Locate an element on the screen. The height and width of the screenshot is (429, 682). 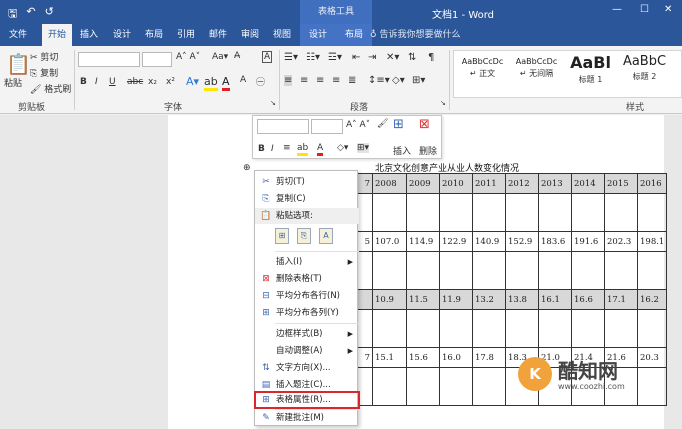
table-cell: 152.9 is located at coordinates (522, 241).